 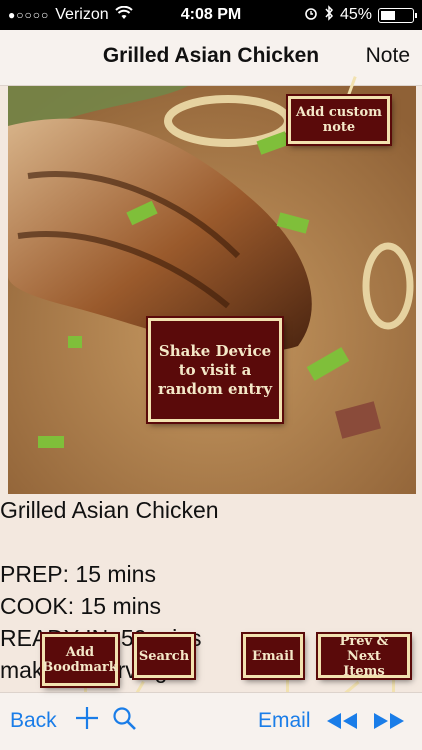 I want to click on wifi-icon, so click(x=123, y=15).